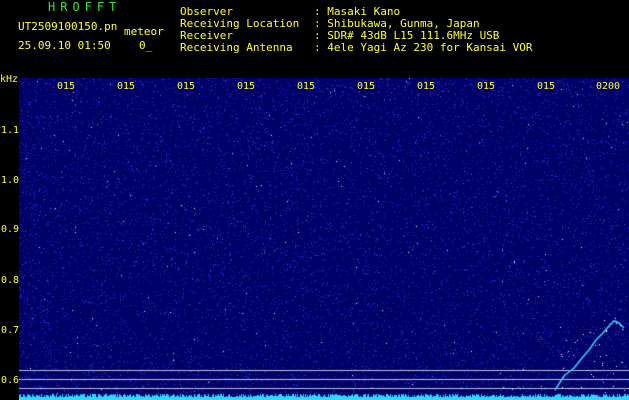  What do you see at coordinates (10, 330) in the screenshot?
I see `y-tick-0-7: 0.7` at bounding box center [10, 330].